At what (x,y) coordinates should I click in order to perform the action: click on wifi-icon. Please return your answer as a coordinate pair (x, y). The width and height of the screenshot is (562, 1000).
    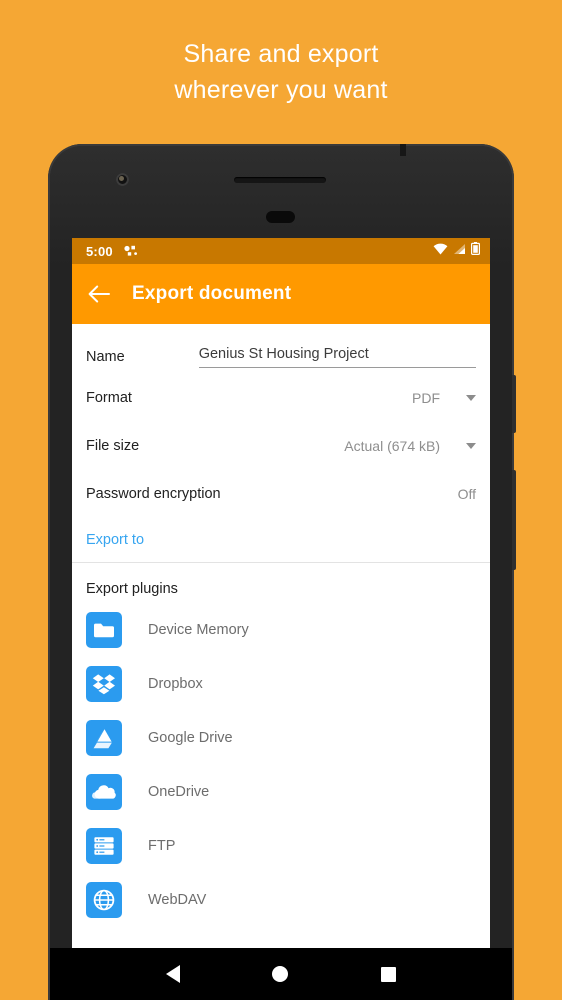
    Looking at the image, I should click on (440, 251).